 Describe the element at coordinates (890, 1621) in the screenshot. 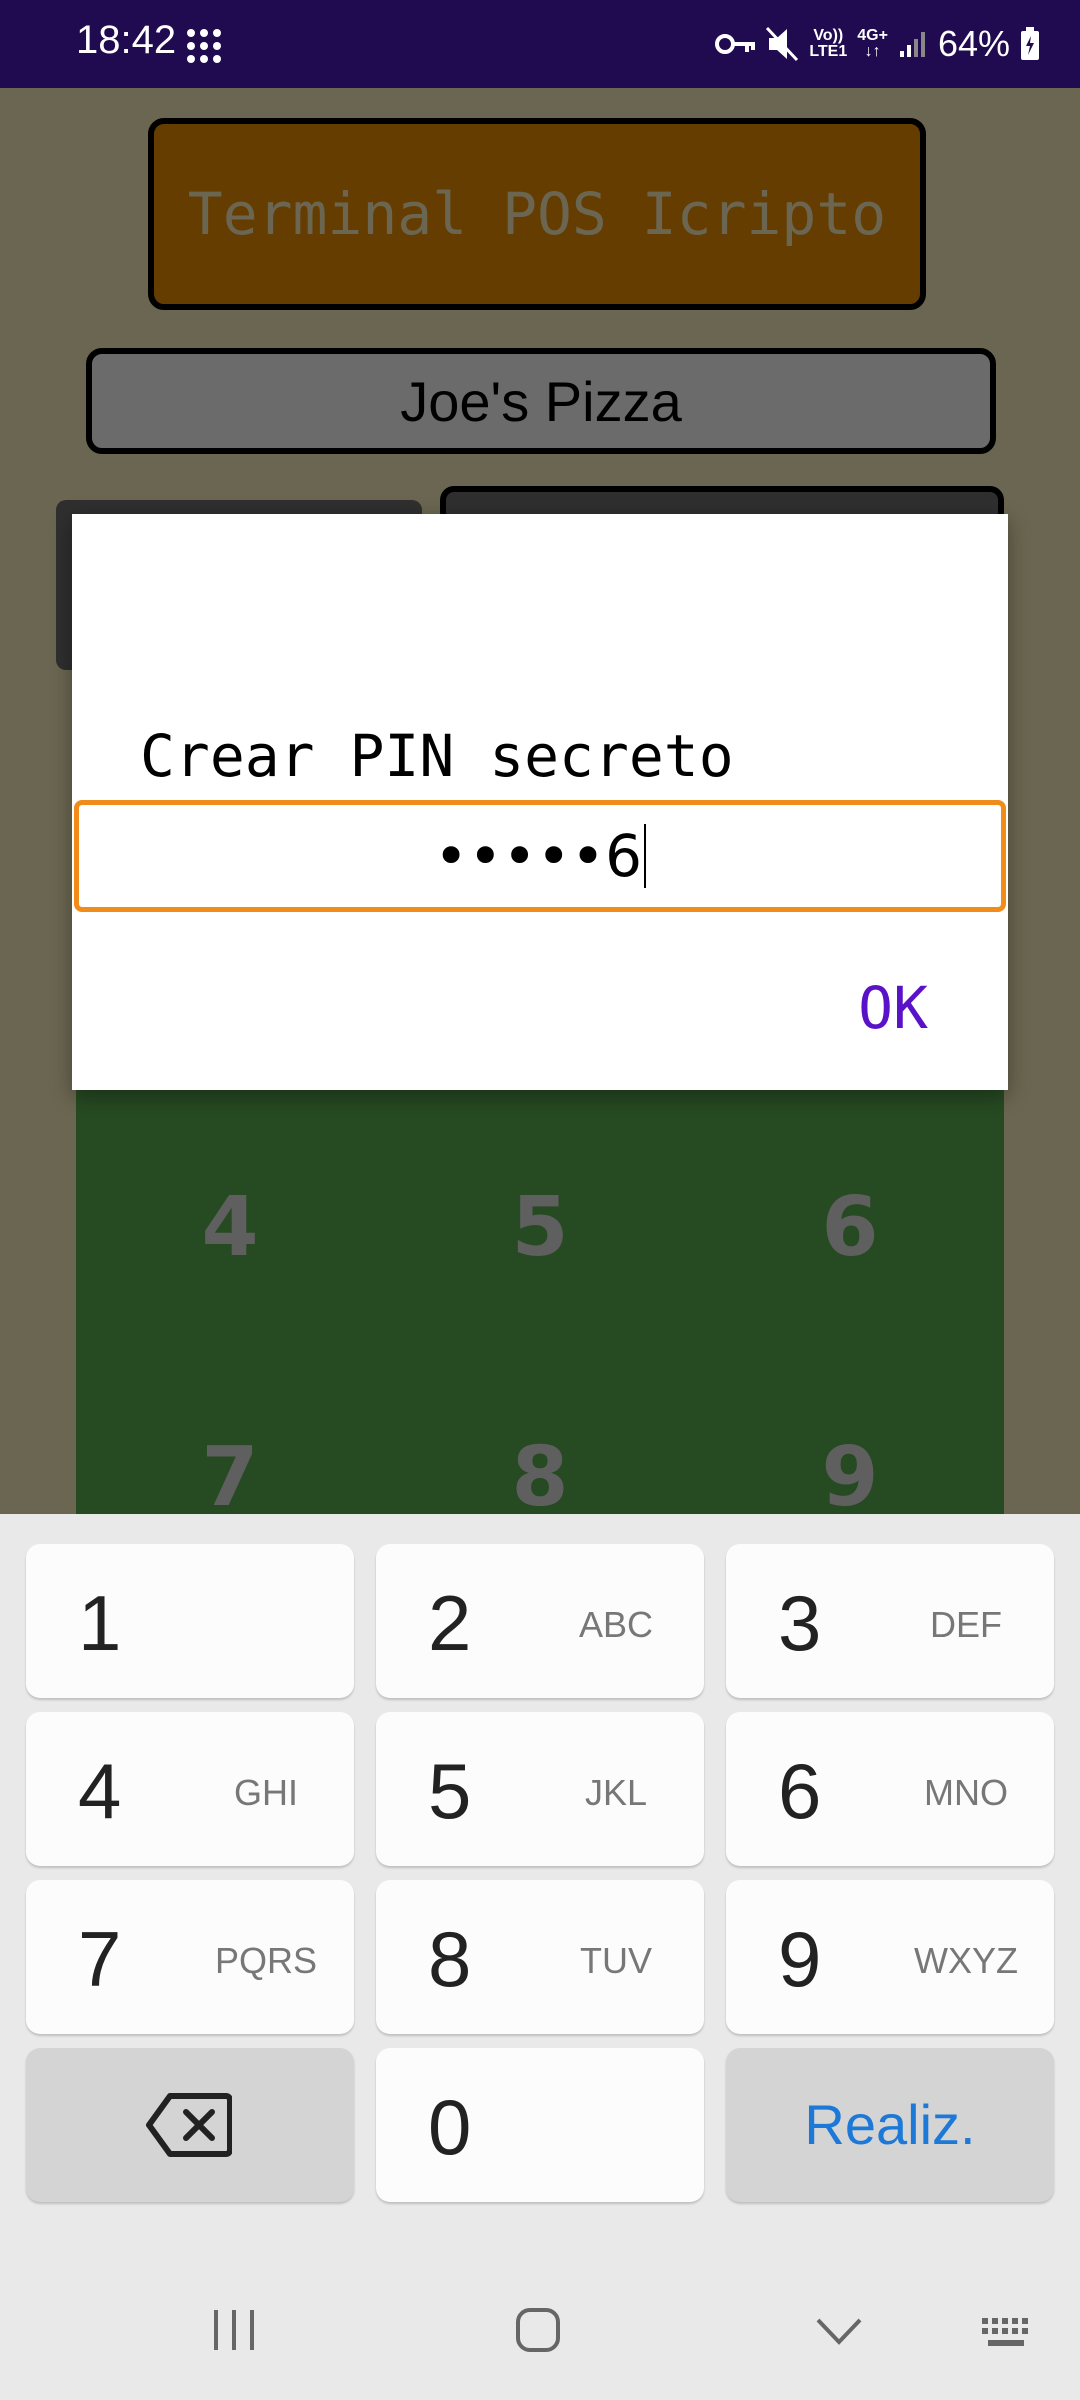

I see `key-3: 3 DEF` at that location.